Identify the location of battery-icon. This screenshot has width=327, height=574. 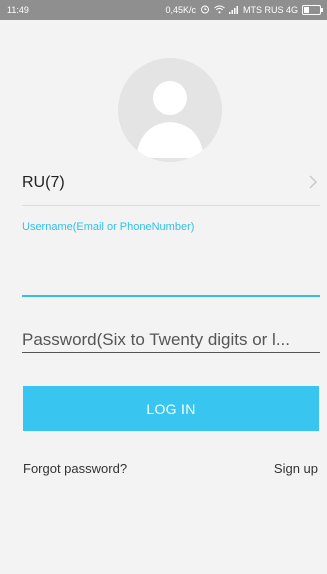
(312, 10).